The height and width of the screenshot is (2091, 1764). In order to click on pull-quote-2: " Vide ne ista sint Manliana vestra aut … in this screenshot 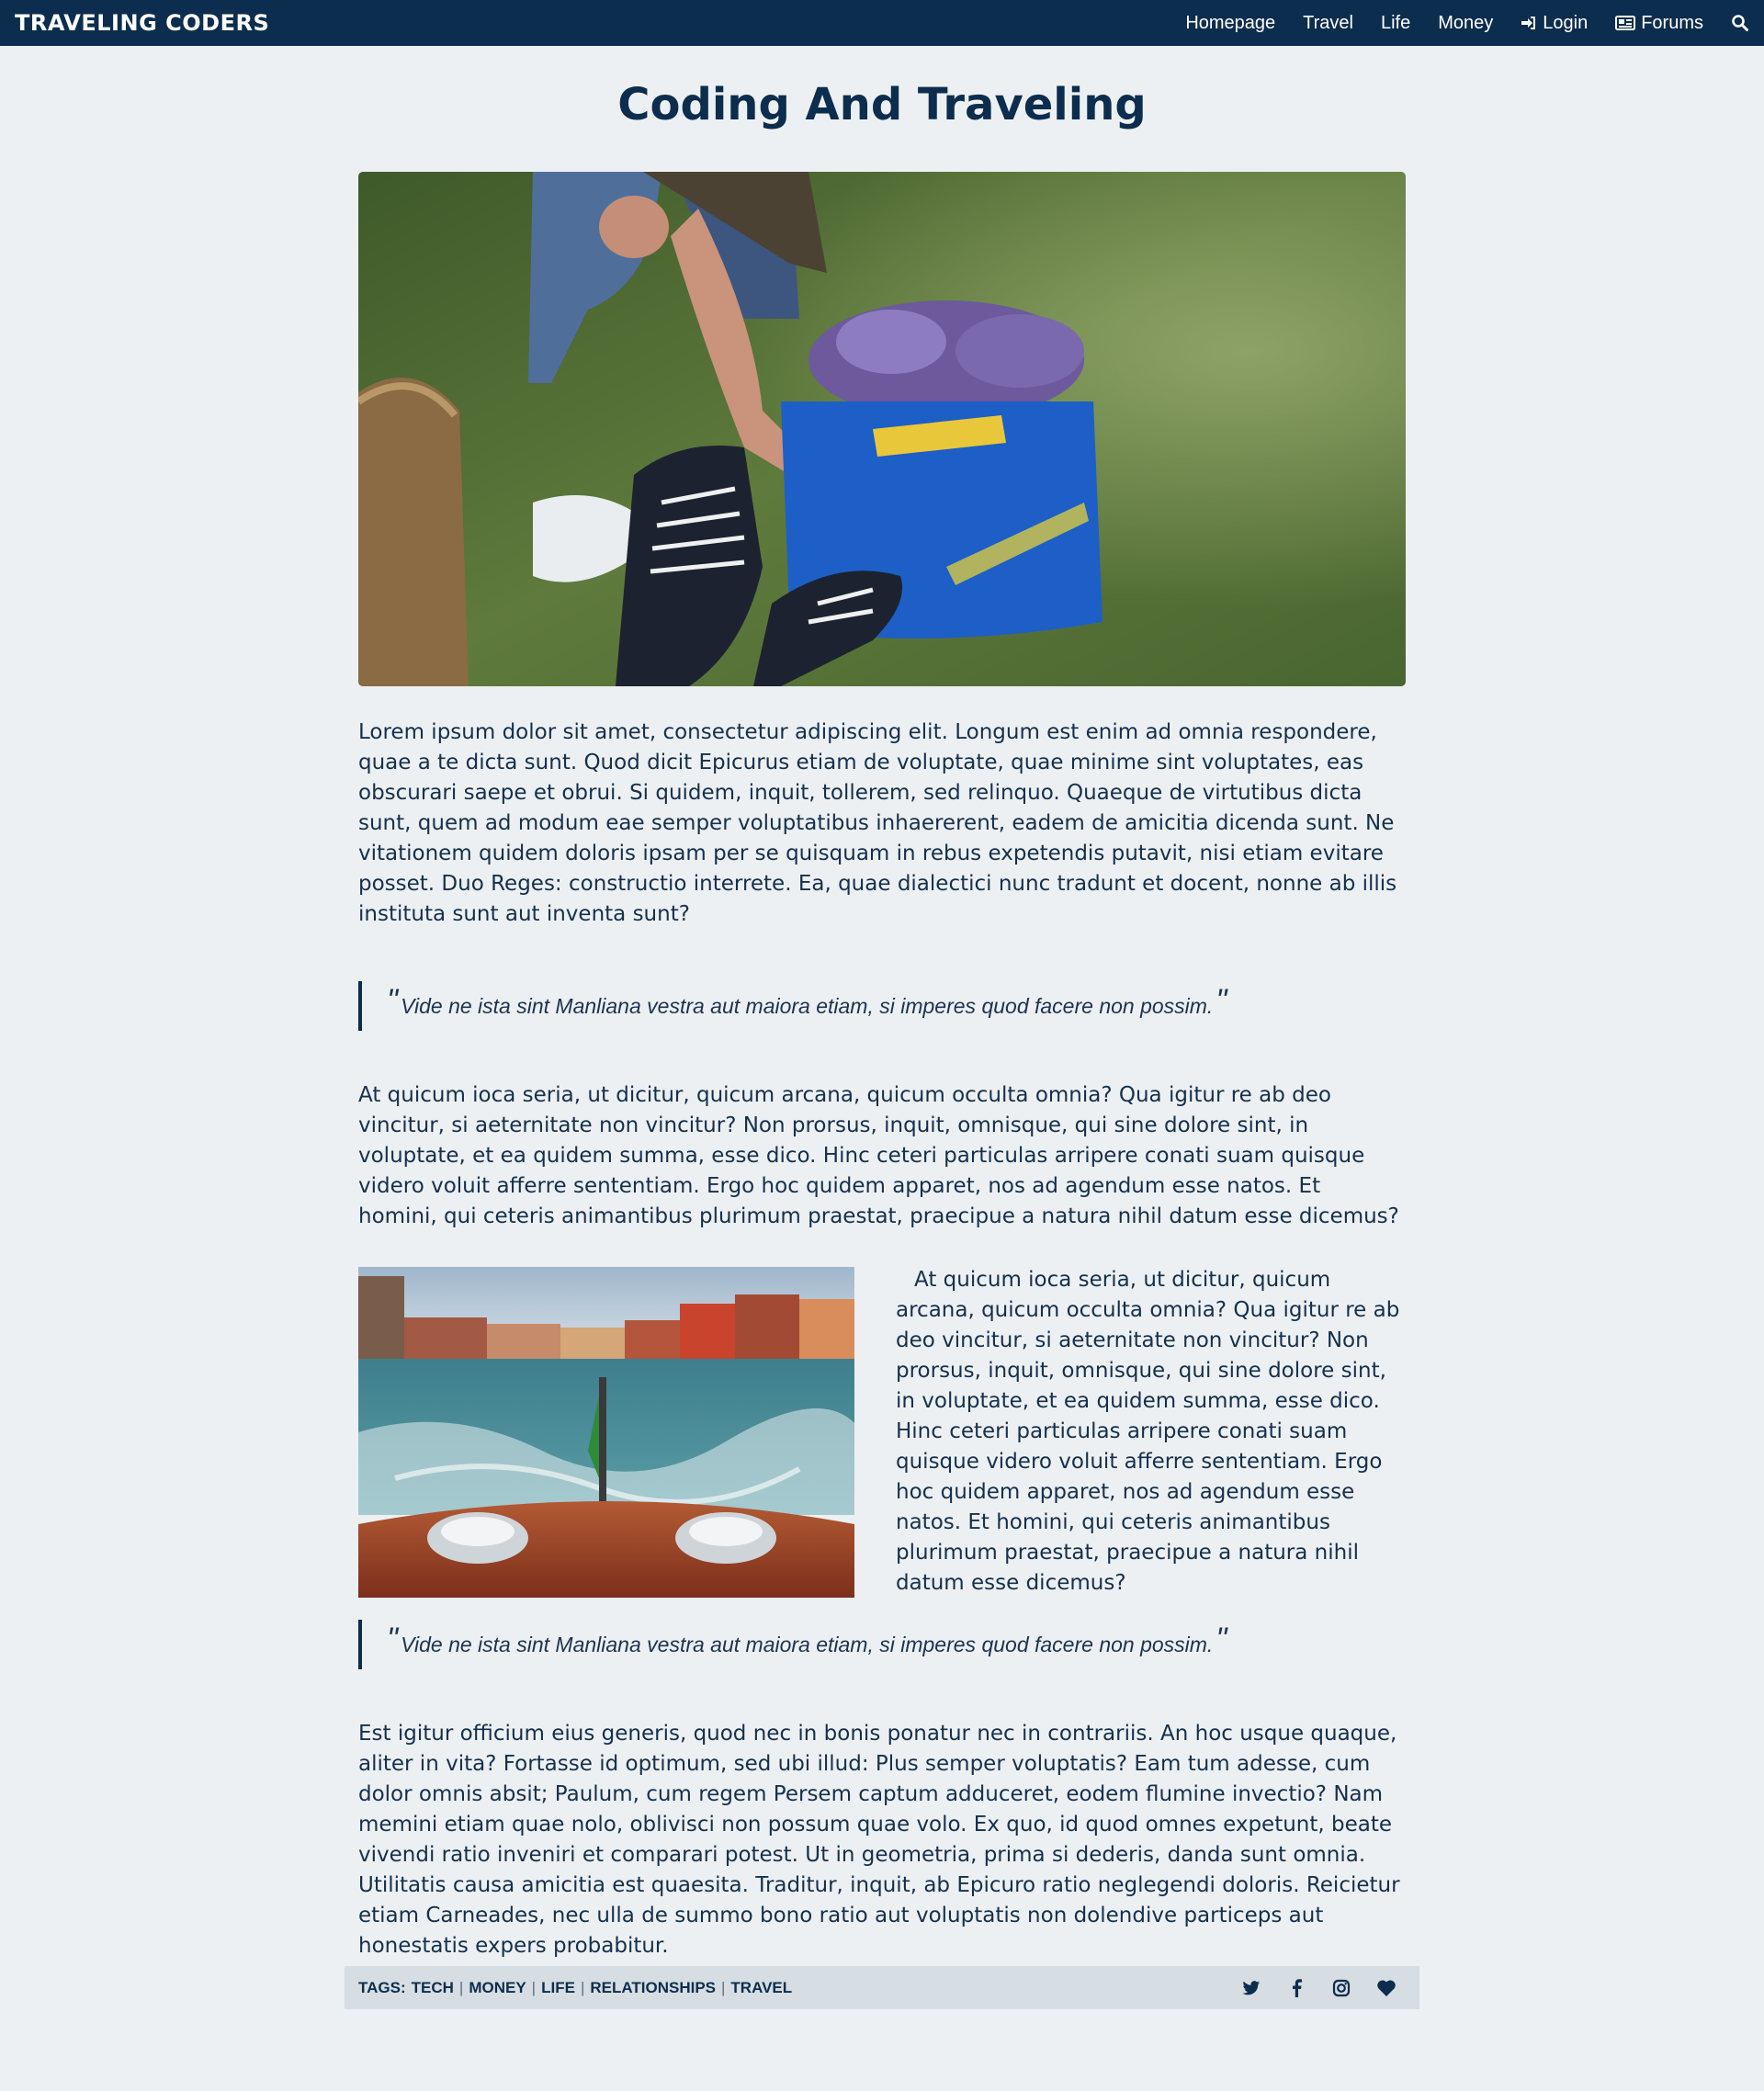, I will do `click(882, 1644)`.